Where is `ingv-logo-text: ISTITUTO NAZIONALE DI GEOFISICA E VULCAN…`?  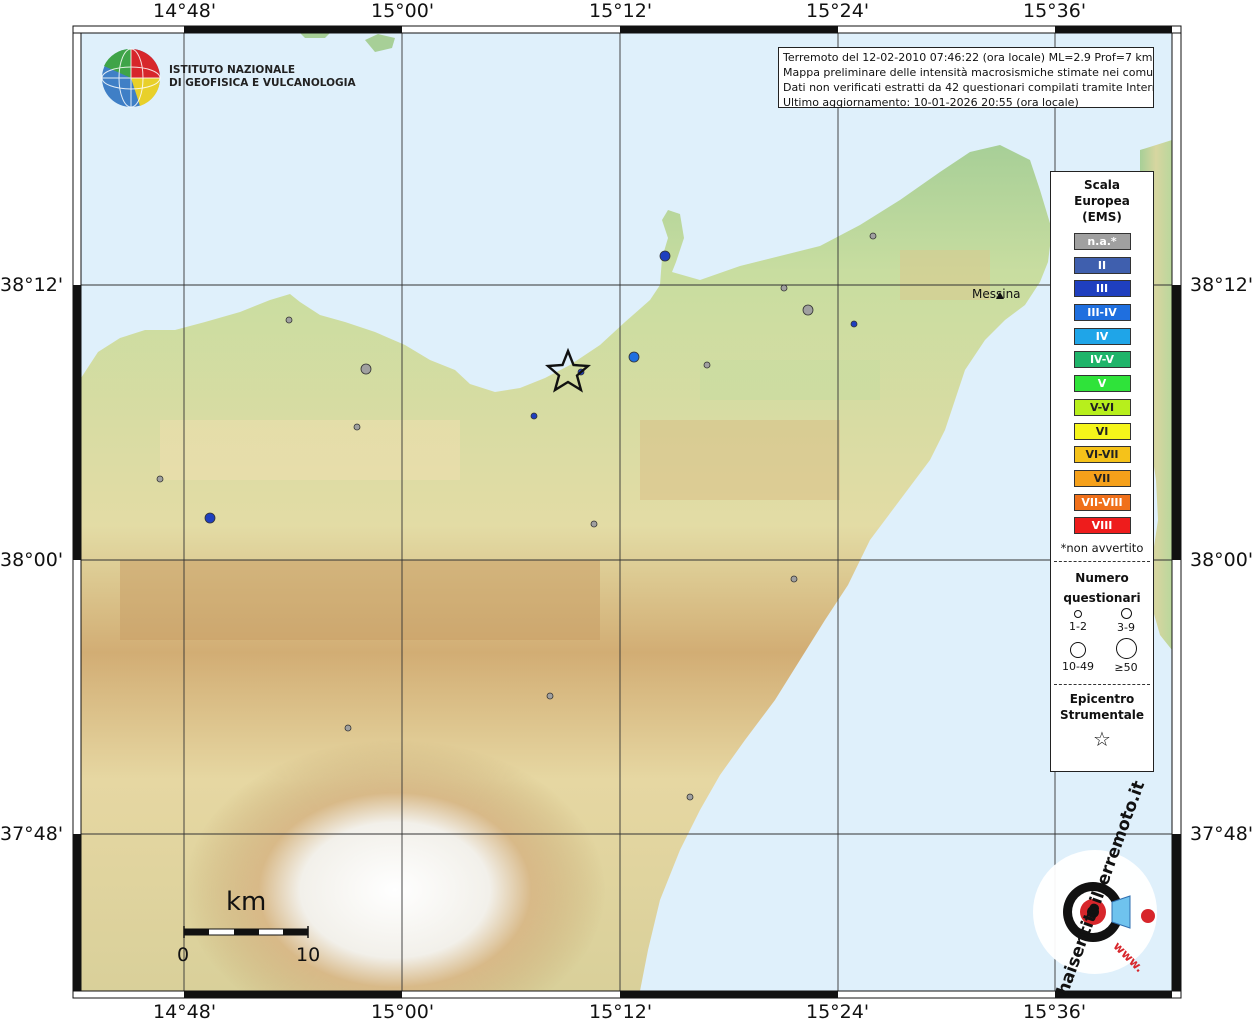
ingv-logo-text: ISTITUTO NAZIONALE DI GEOFISICA E VULCAN… is located at coordinates (262, 77).